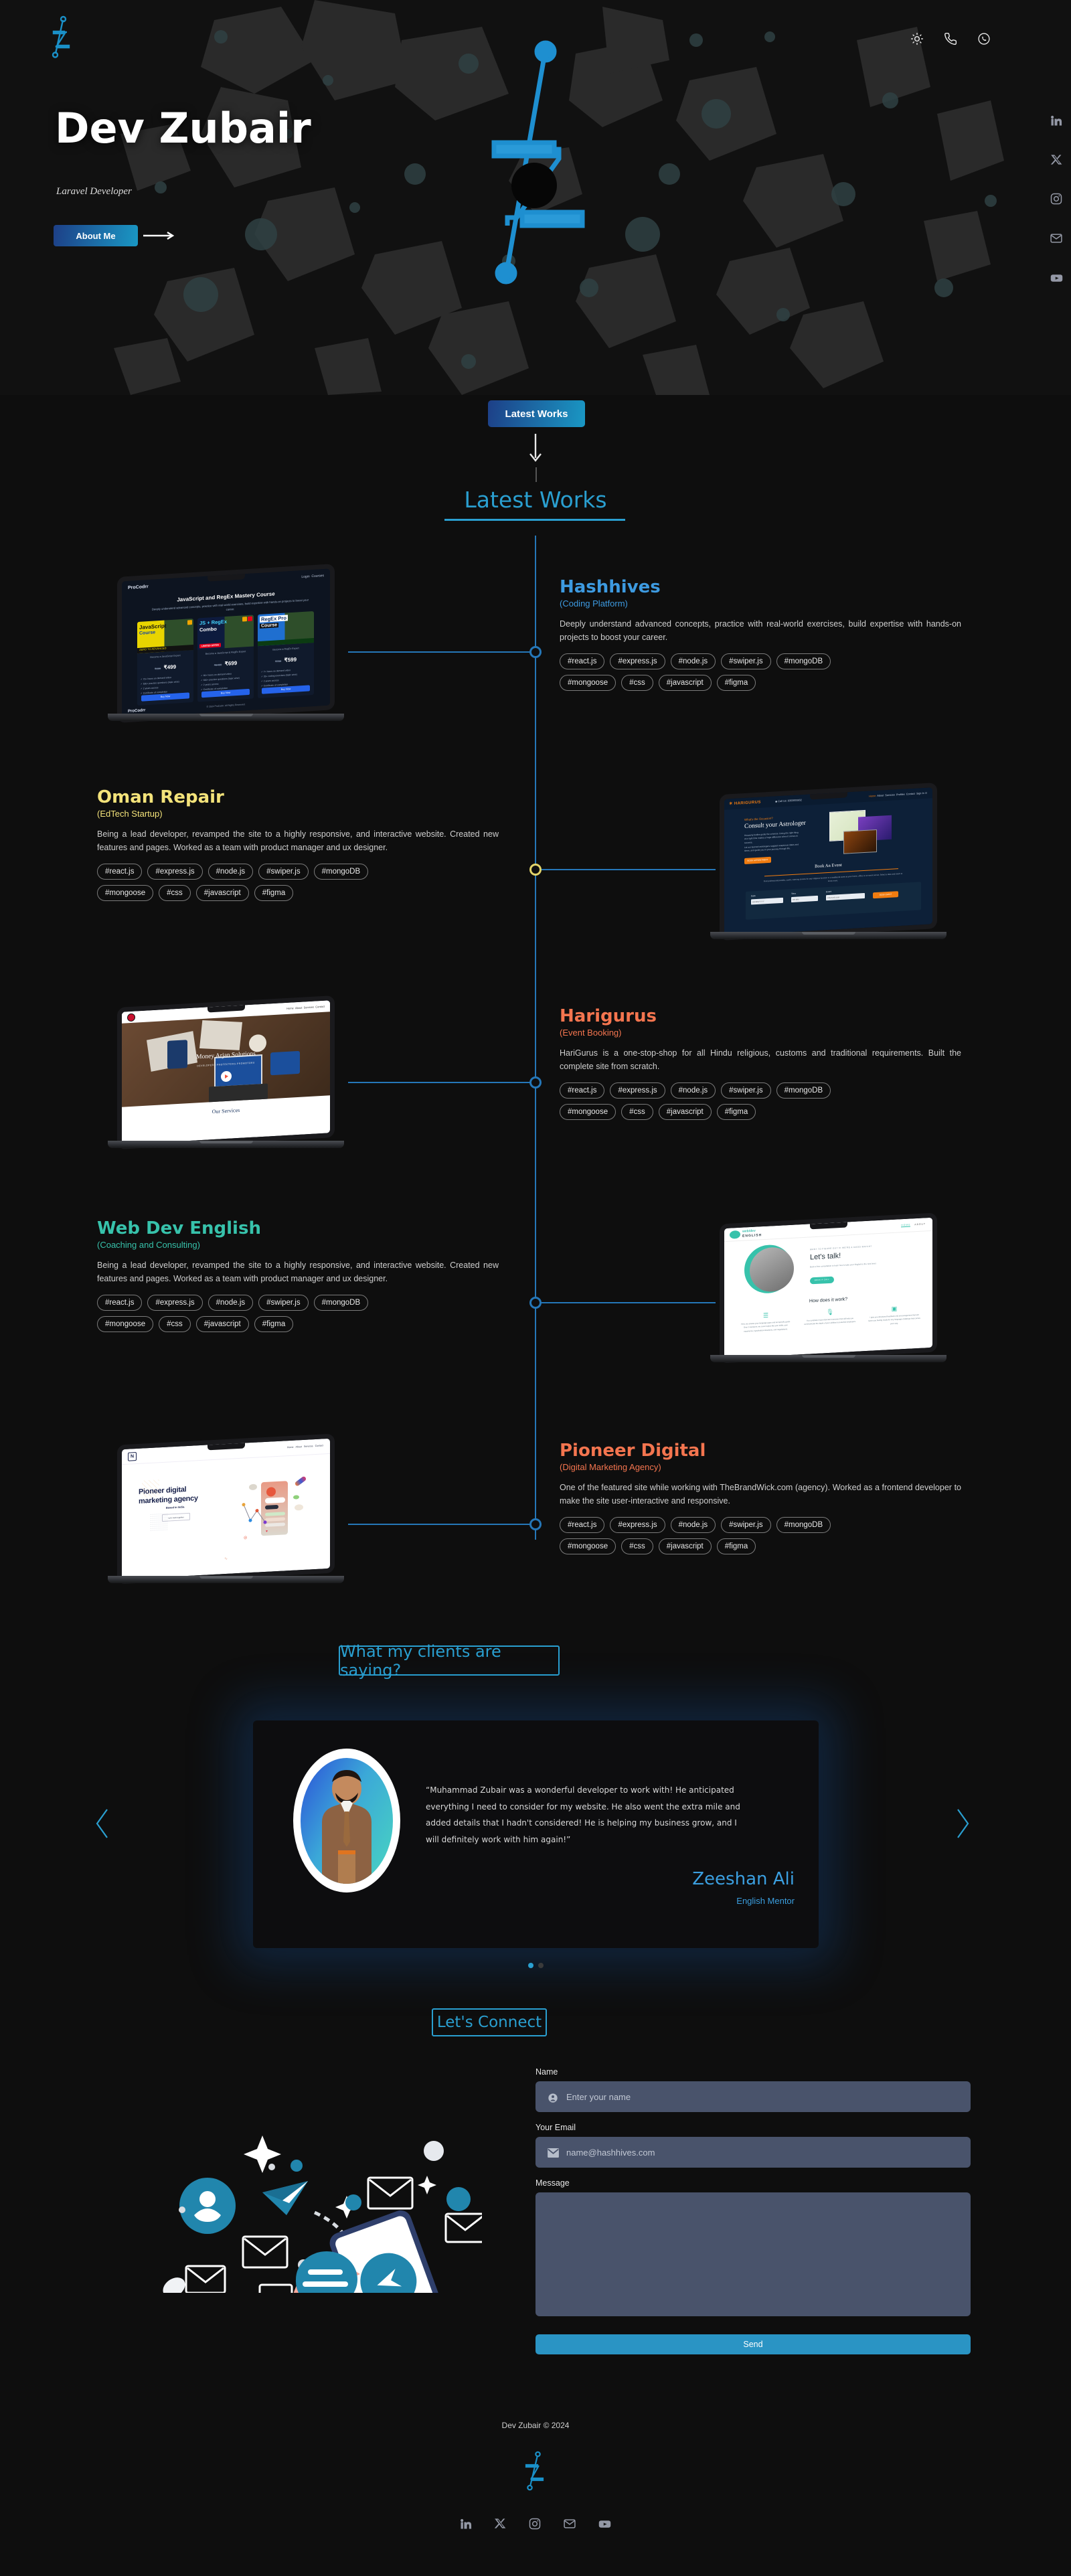  Describe the element at coordinates (439, 1083) in the screenshot. I see `timeline-connector` at that location.